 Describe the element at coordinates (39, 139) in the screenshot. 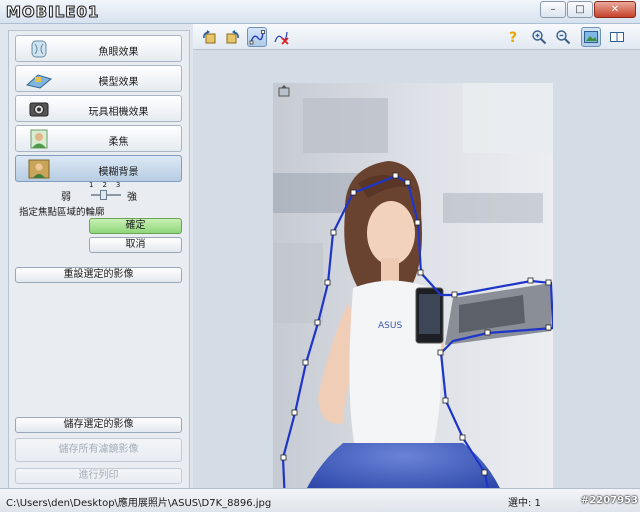

I see `soft-focus-icon` at that location.